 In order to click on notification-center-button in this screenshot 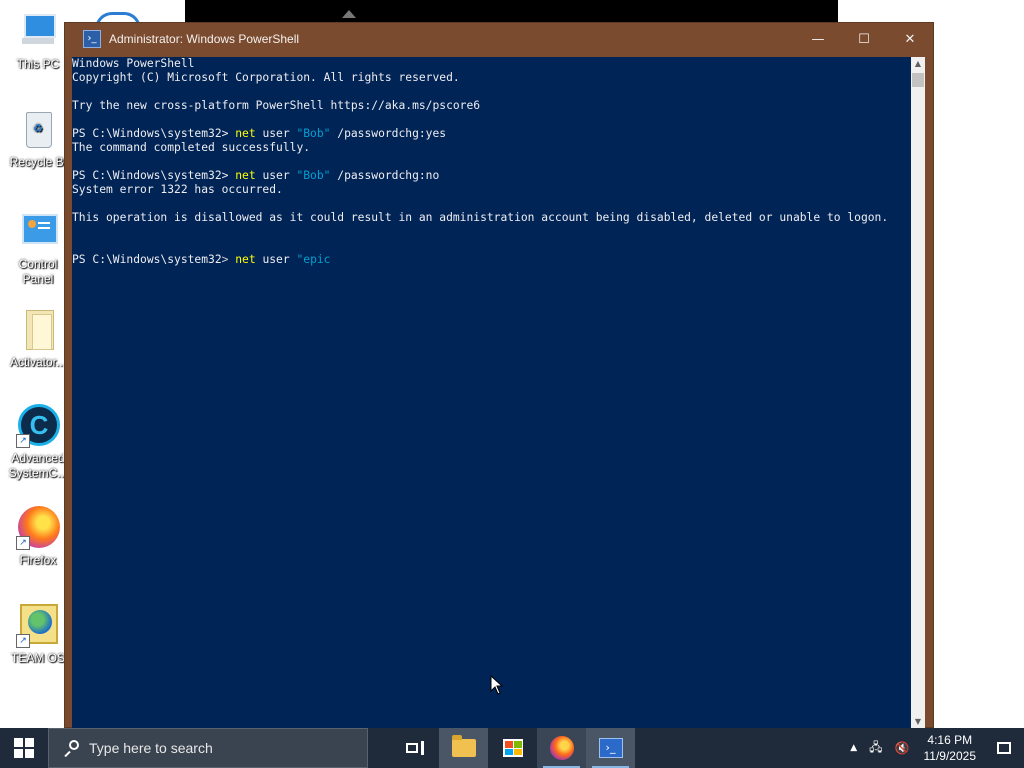, I will do `click(1004, 748)`.